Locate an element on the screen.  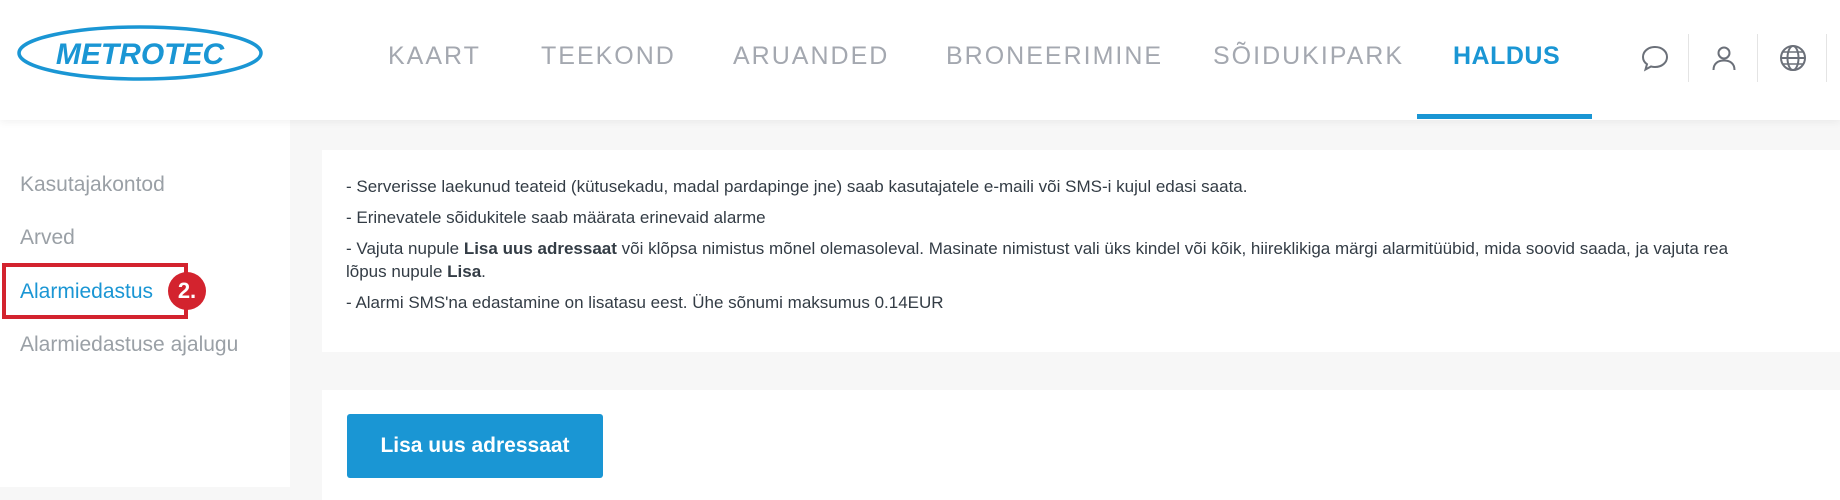
nav-item-soidukipark: SÕIDUKIPARK is located at coordinates (1308, 60).